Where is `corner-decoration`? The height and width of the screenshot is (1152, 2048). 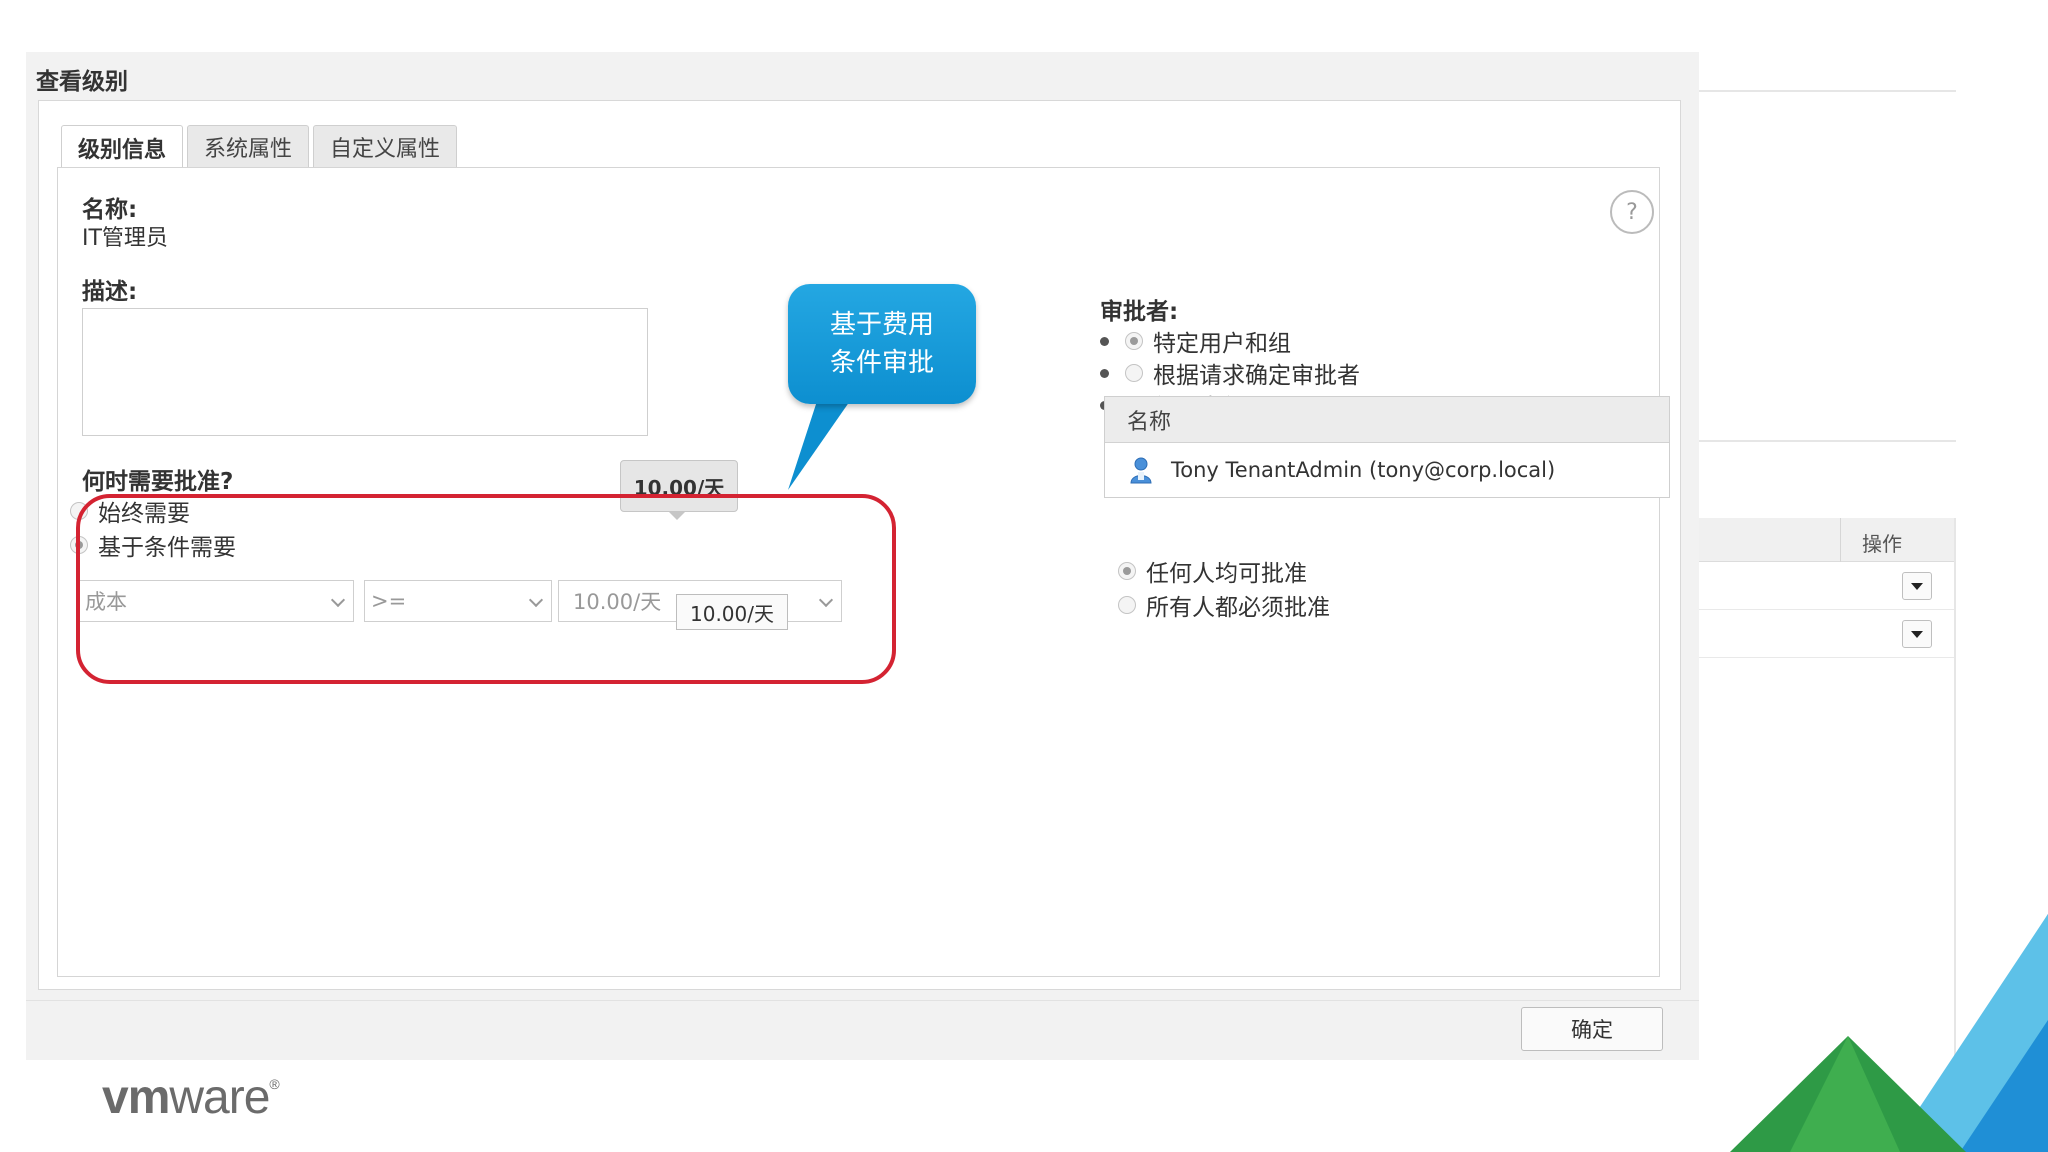
corner-decoration is located at coordinates (1889, 1033).